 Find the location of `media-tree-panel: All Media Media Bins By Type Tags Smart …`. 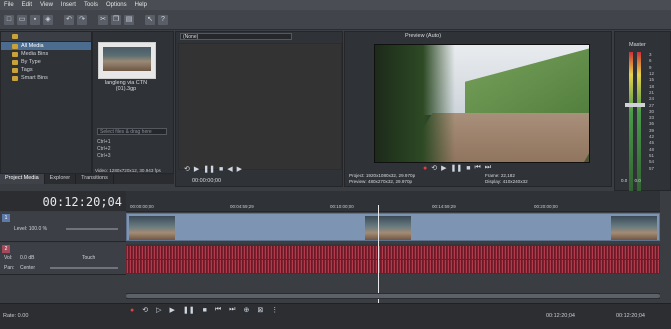

media-tree-panel: All Media Media Bins By Type Tags Smart … is located at coordinates (46, 102).